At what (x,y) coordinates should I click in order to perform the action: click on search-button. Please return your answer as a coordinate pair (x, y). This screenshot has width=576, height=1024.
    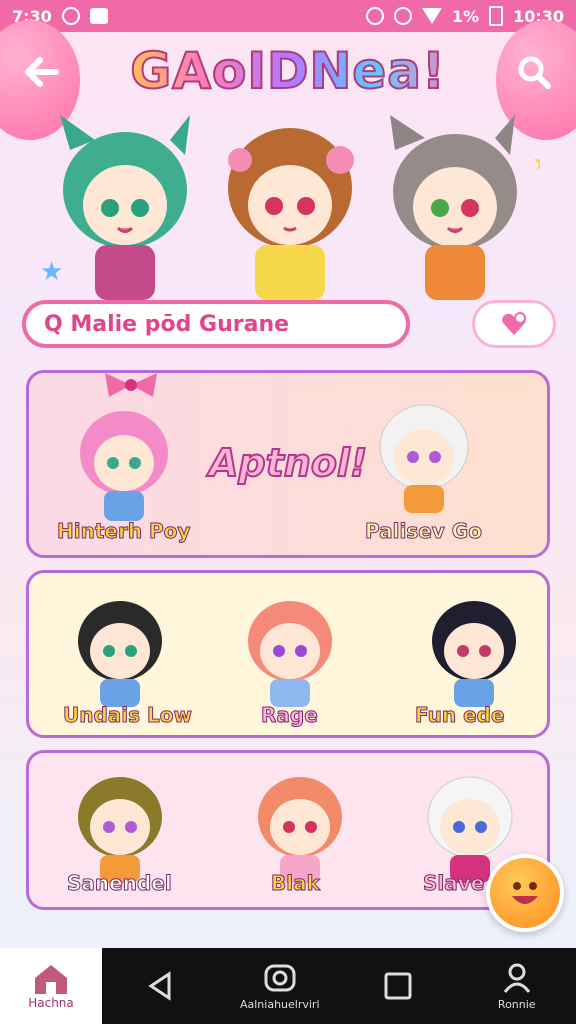
    Looking at the image, I should click on (534, 72).